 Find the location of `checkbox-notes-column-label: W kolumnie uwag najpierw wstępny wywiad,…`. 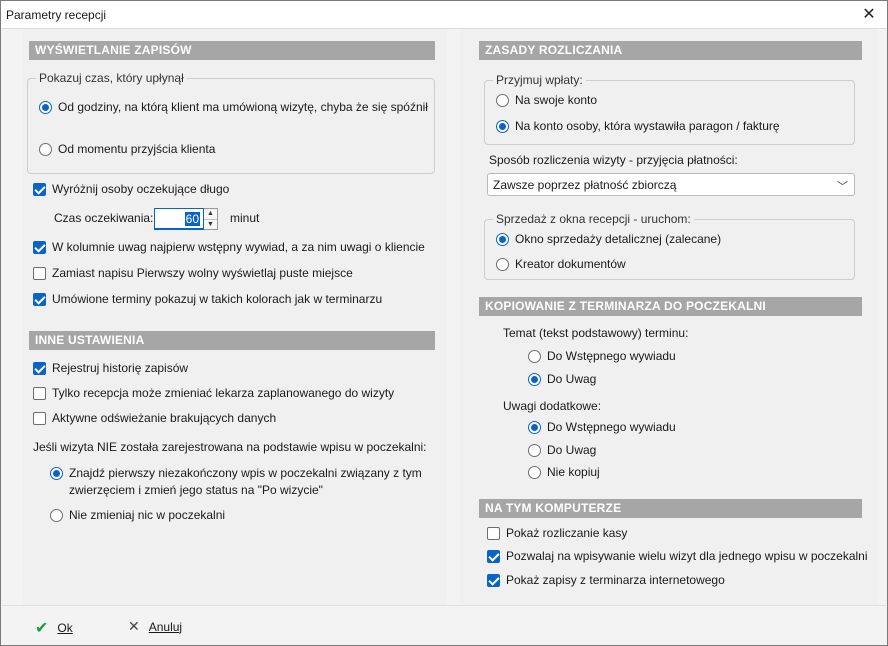

checkbox-notes-column-label: W kolumnie uwag najpierw wstępny wywiad,… is located at coordinates (238, 247).